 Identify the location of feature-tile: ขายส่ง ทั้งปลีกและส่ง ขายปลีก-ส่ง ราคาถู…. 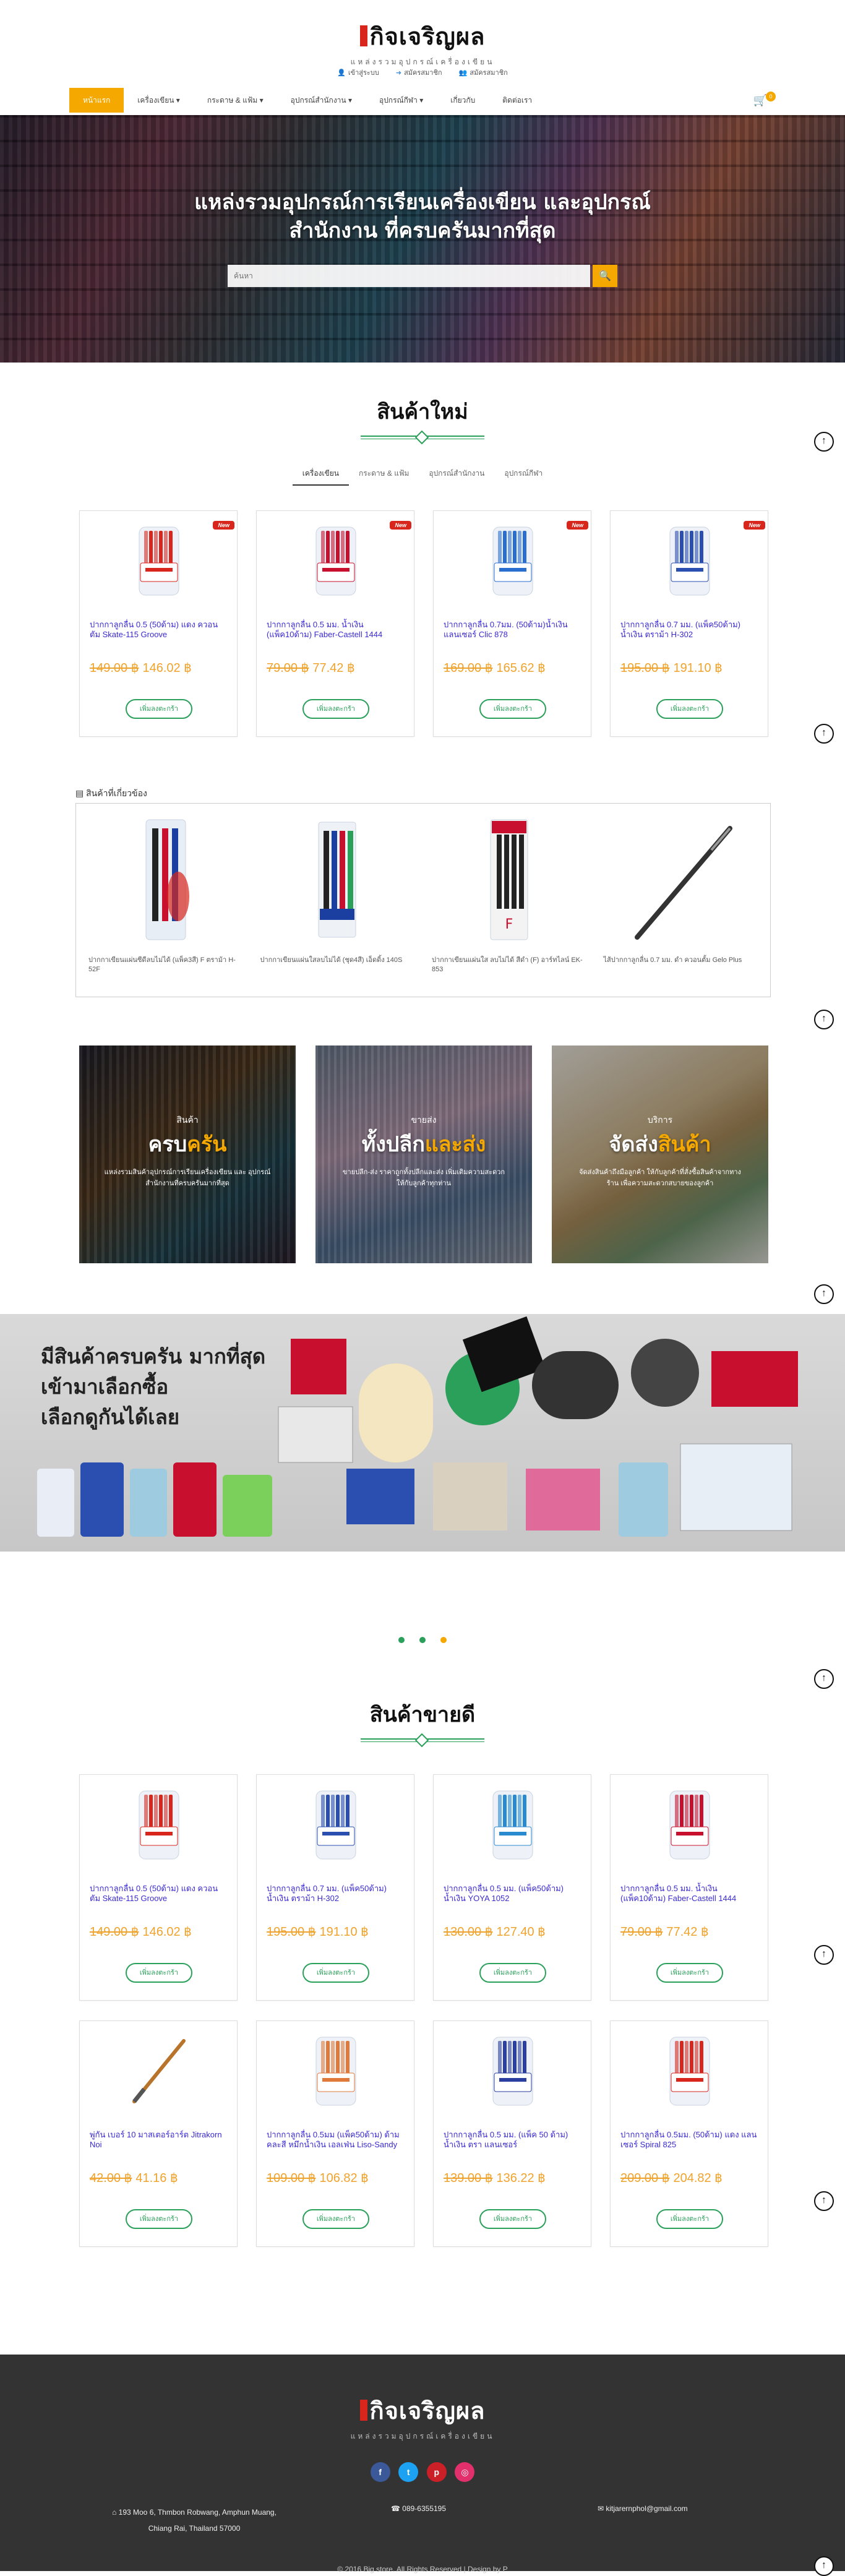
(424, 1154).